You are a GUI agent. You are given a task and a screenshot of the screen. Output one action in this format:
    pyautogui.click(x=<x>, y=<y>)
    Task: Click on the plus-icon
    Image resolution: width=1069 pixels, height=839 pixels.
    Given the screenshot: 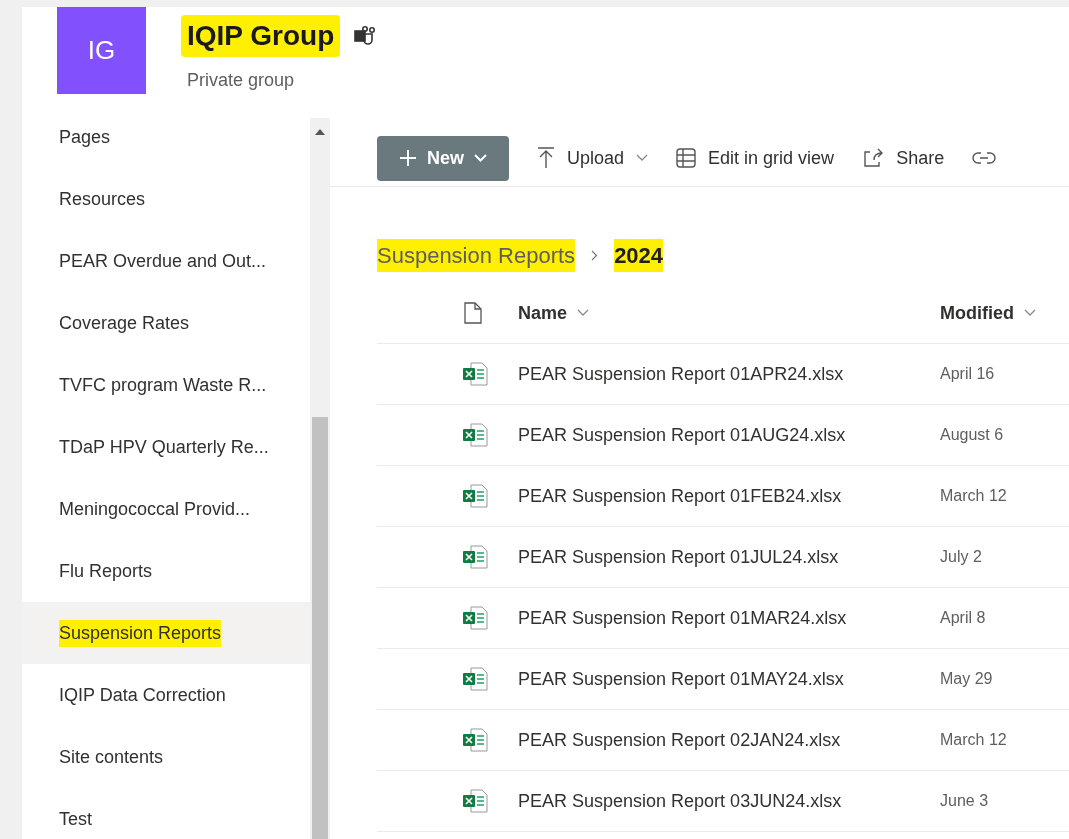 What is the action you would take?
    pyautogui.click(x=408, y=158)
    